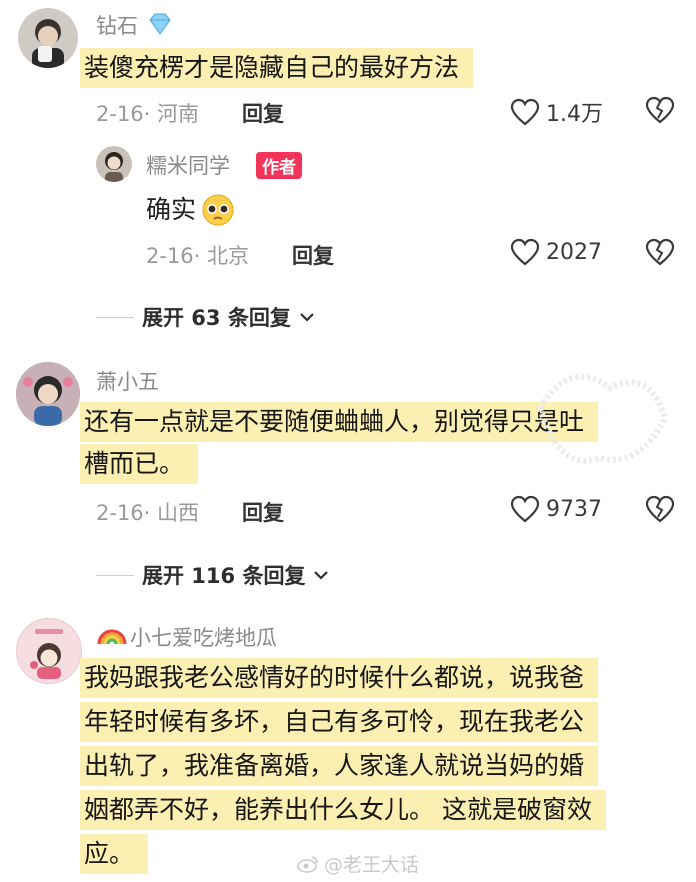 This screenshot has width=696, height=882. What do you see at coordinates (602, 418) in the screenshot?
I see `decorative-doodle-icon` at bounding box center [602, 418].